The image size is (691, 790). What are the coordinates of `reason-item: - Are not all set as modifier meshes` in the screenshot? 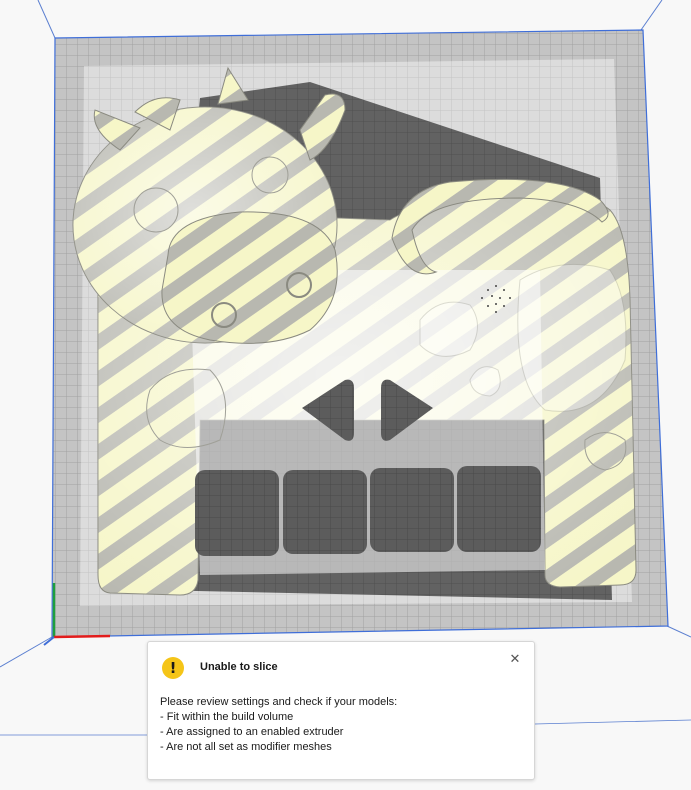 It's located at (246, 747).